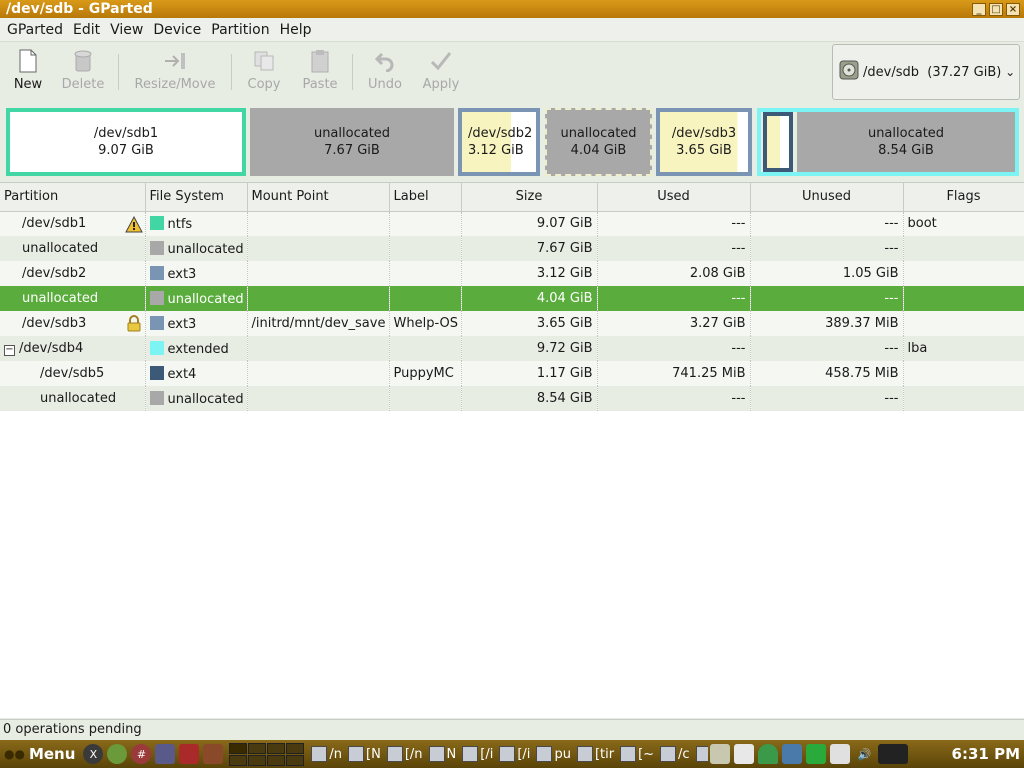 The width and height of the screenshot is (1024, 768). What do you see at coordinates (35, 30) in the screenshot?
I see `menu-gparted: GParted` at bounding box center [35, 30].